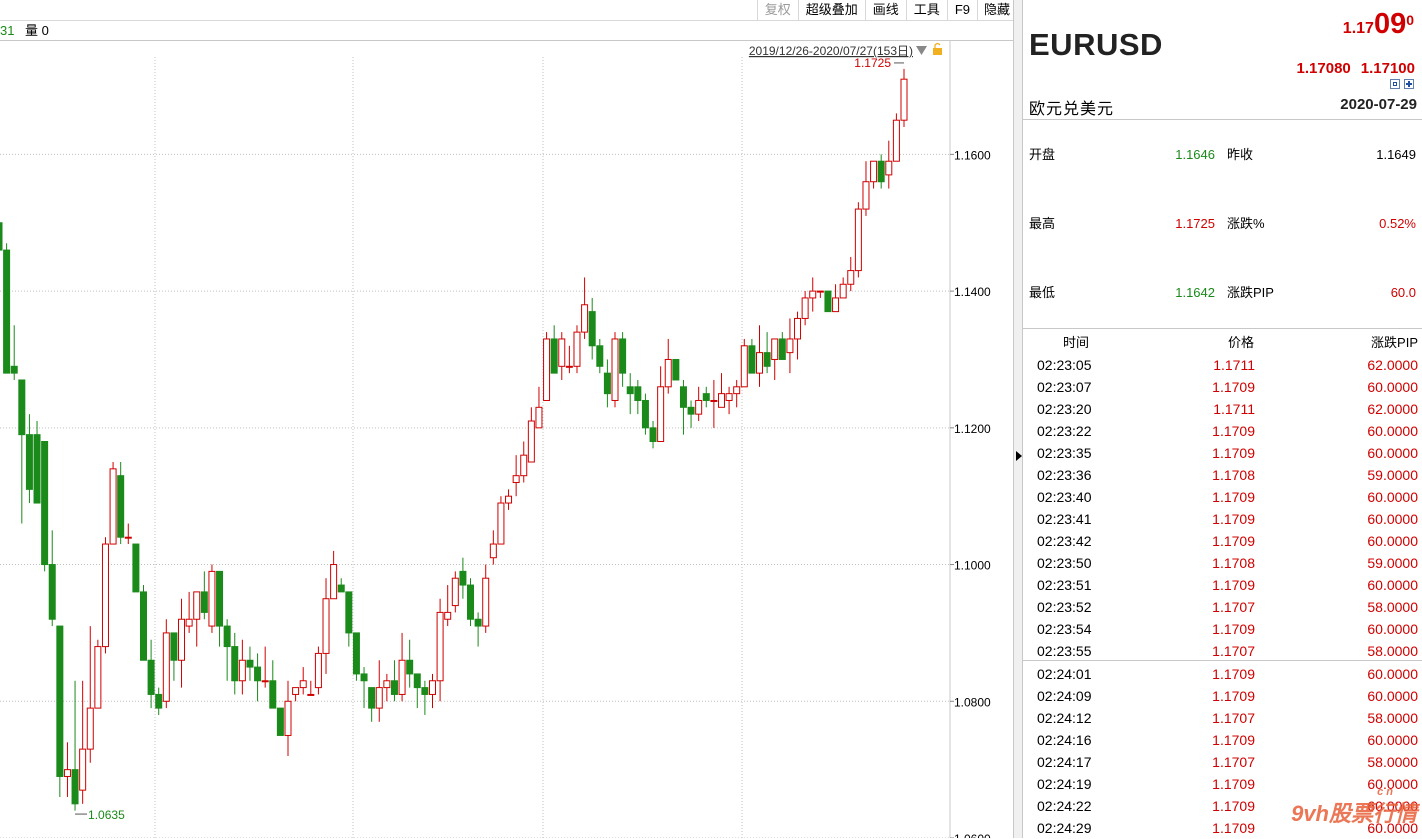  Describe the element at coordinates (777, 10) in the screenshot. I see `toolbar-button: 复权` at that location.